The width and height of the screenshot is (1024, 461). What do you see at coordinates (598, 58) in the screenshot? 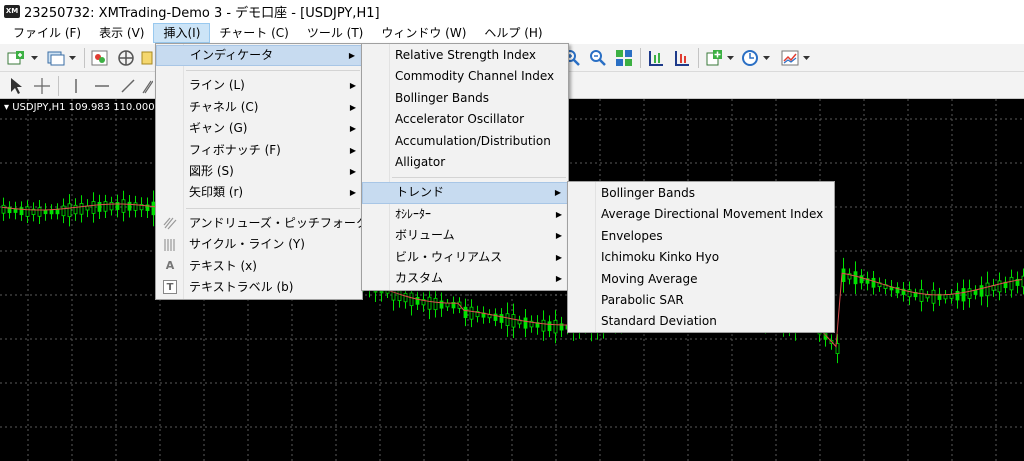
I see `zoom-out-icon` at bounding box center [598, 58].